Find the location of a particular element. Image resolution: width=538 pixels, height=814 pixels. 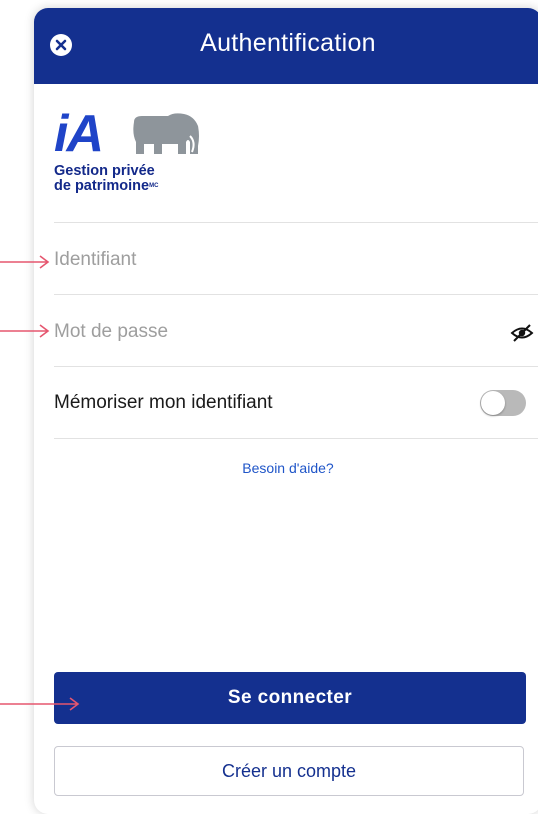

logo-tagline-line1: Gestion privée is located at coordinates (104, 171).